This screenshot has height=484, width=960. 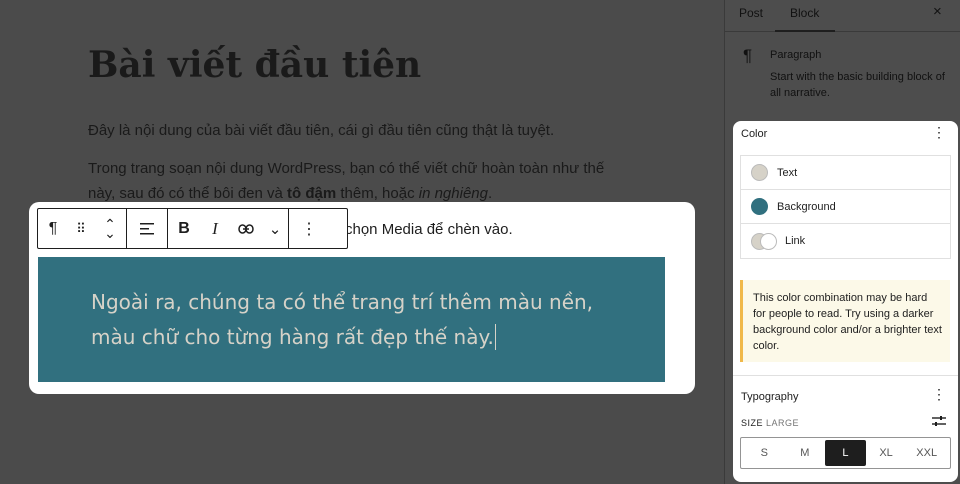 I want to click on paragraph-text: này, sau đó có thể bôi đen và, so click(x=188, y=193).